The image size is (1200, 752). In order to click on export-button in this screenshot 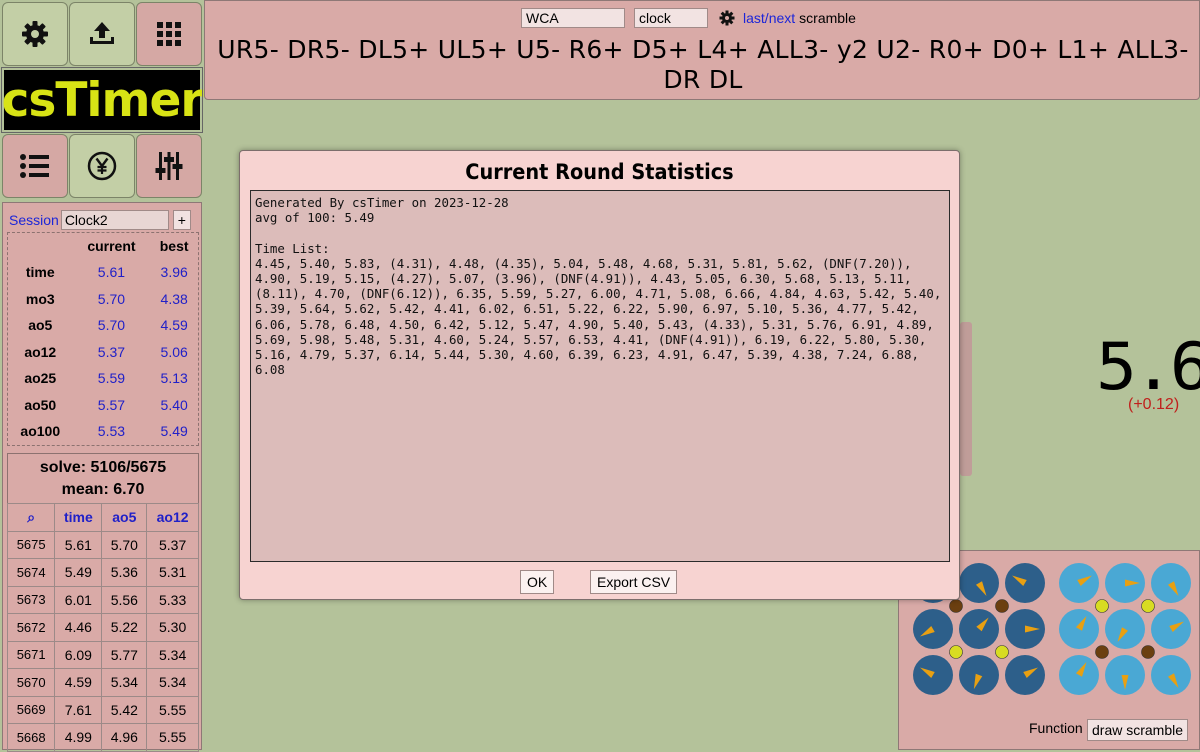, I will do `click(102, 34)`.